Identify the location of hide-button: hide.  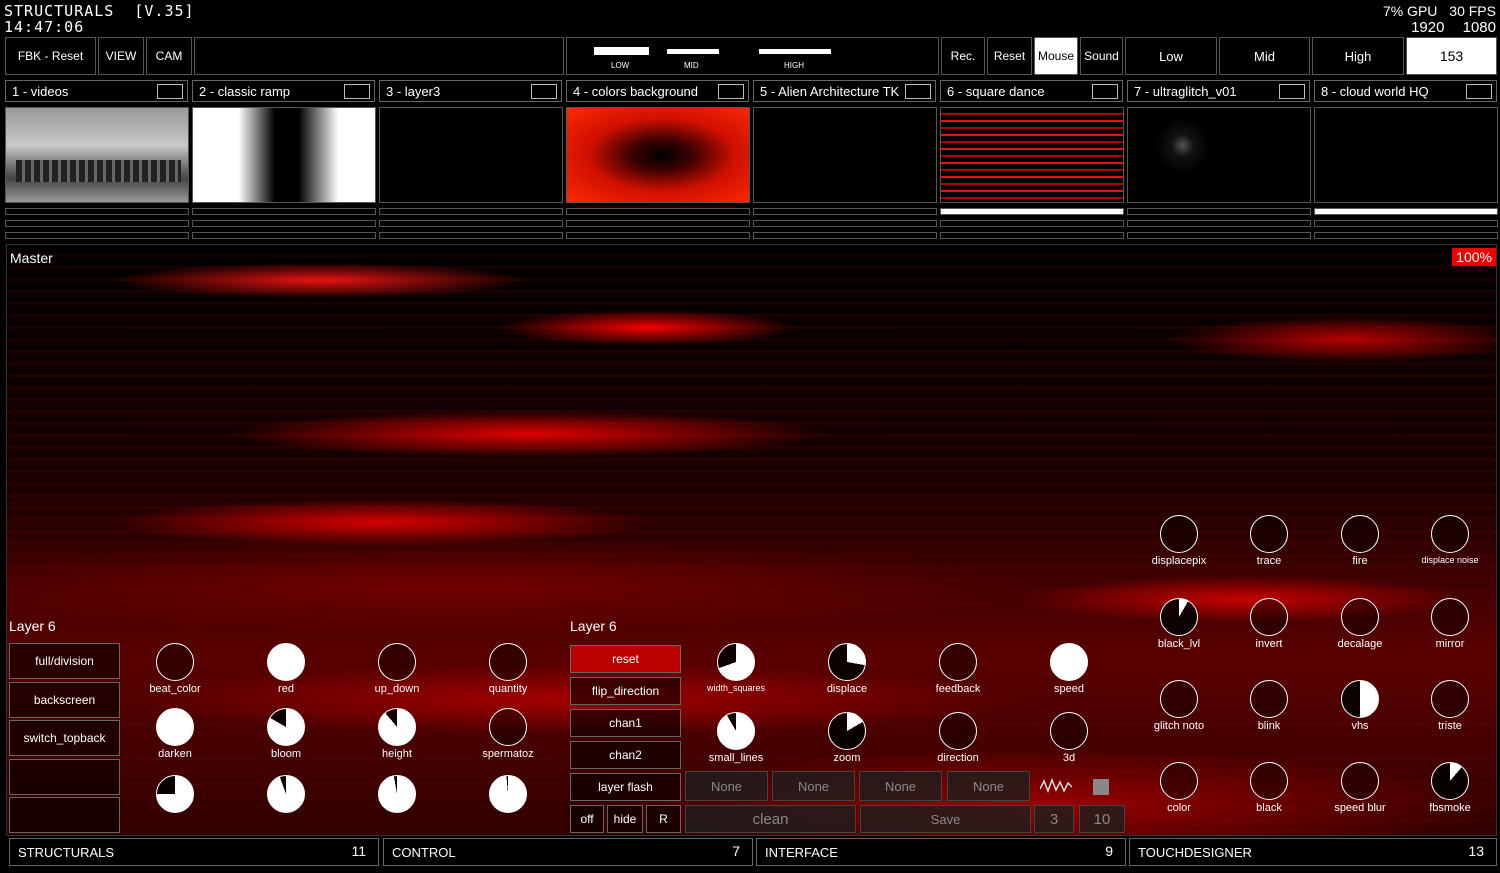
(625, 819).